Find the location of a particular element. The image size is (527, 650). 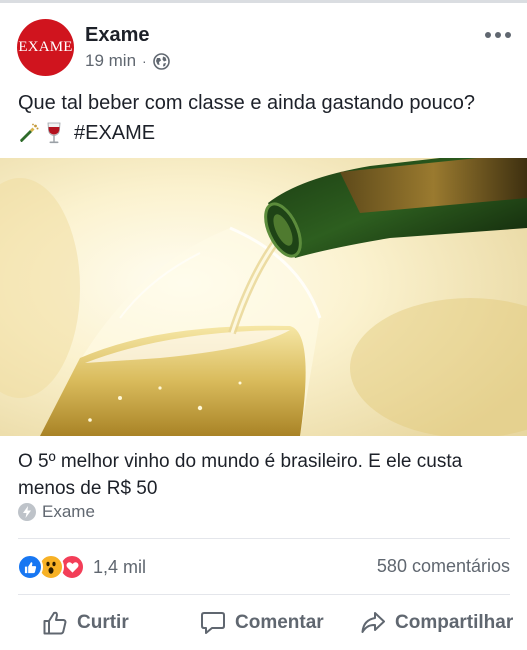

avatar-logo-text: EXAME is located at coordinates (45, 47).